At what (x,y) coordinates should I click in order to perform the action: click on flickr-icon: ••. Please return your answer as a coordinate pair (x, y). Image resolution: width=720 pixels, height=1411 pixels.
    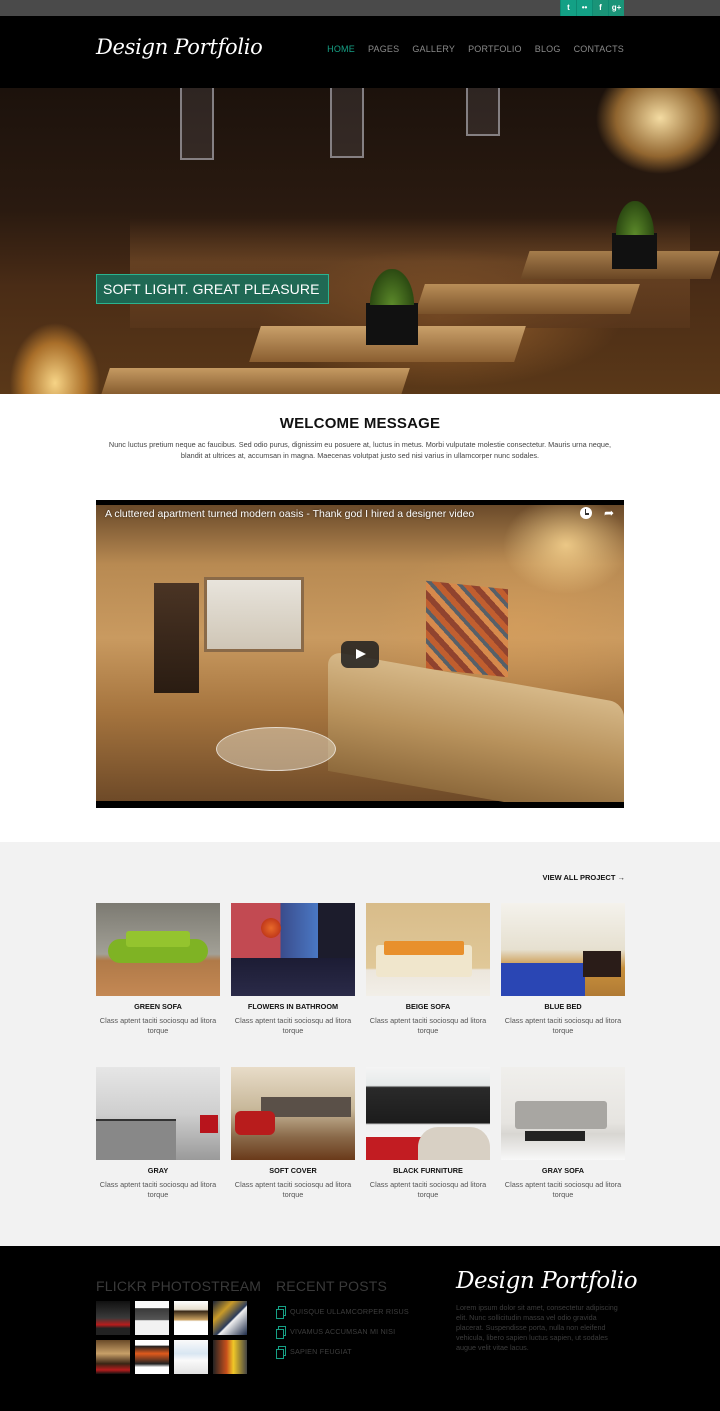
    Looking at the image, I should click on (584, 8).